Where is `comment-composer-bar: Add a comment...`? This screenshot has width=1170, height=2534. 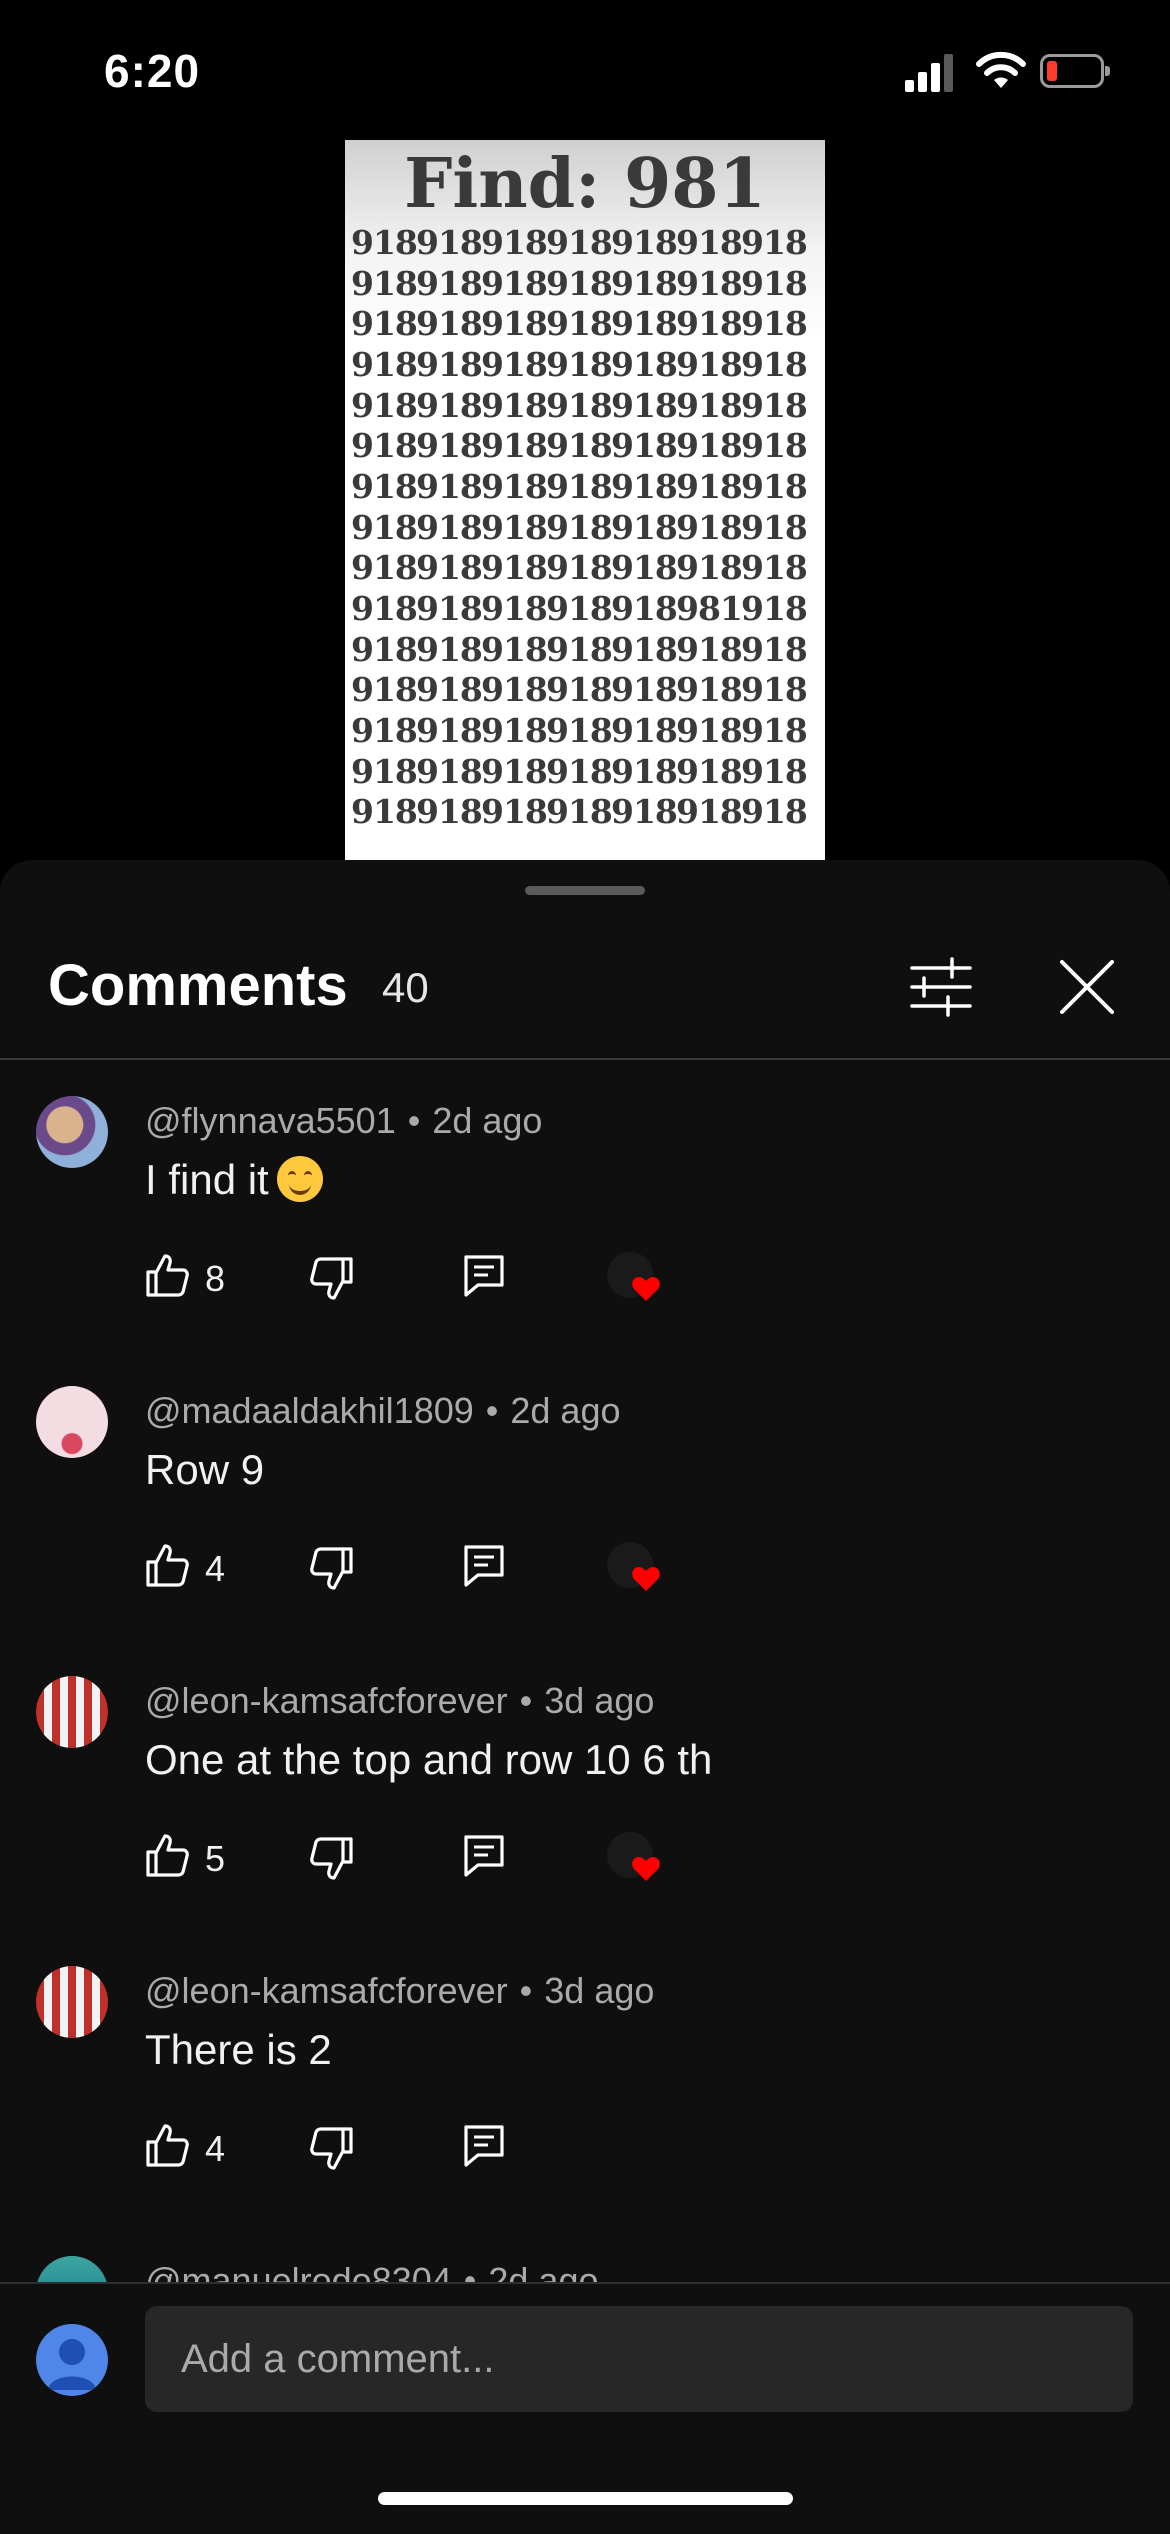
comment-composer-bar: Add a comment... is located at coordinates (585, 2408).